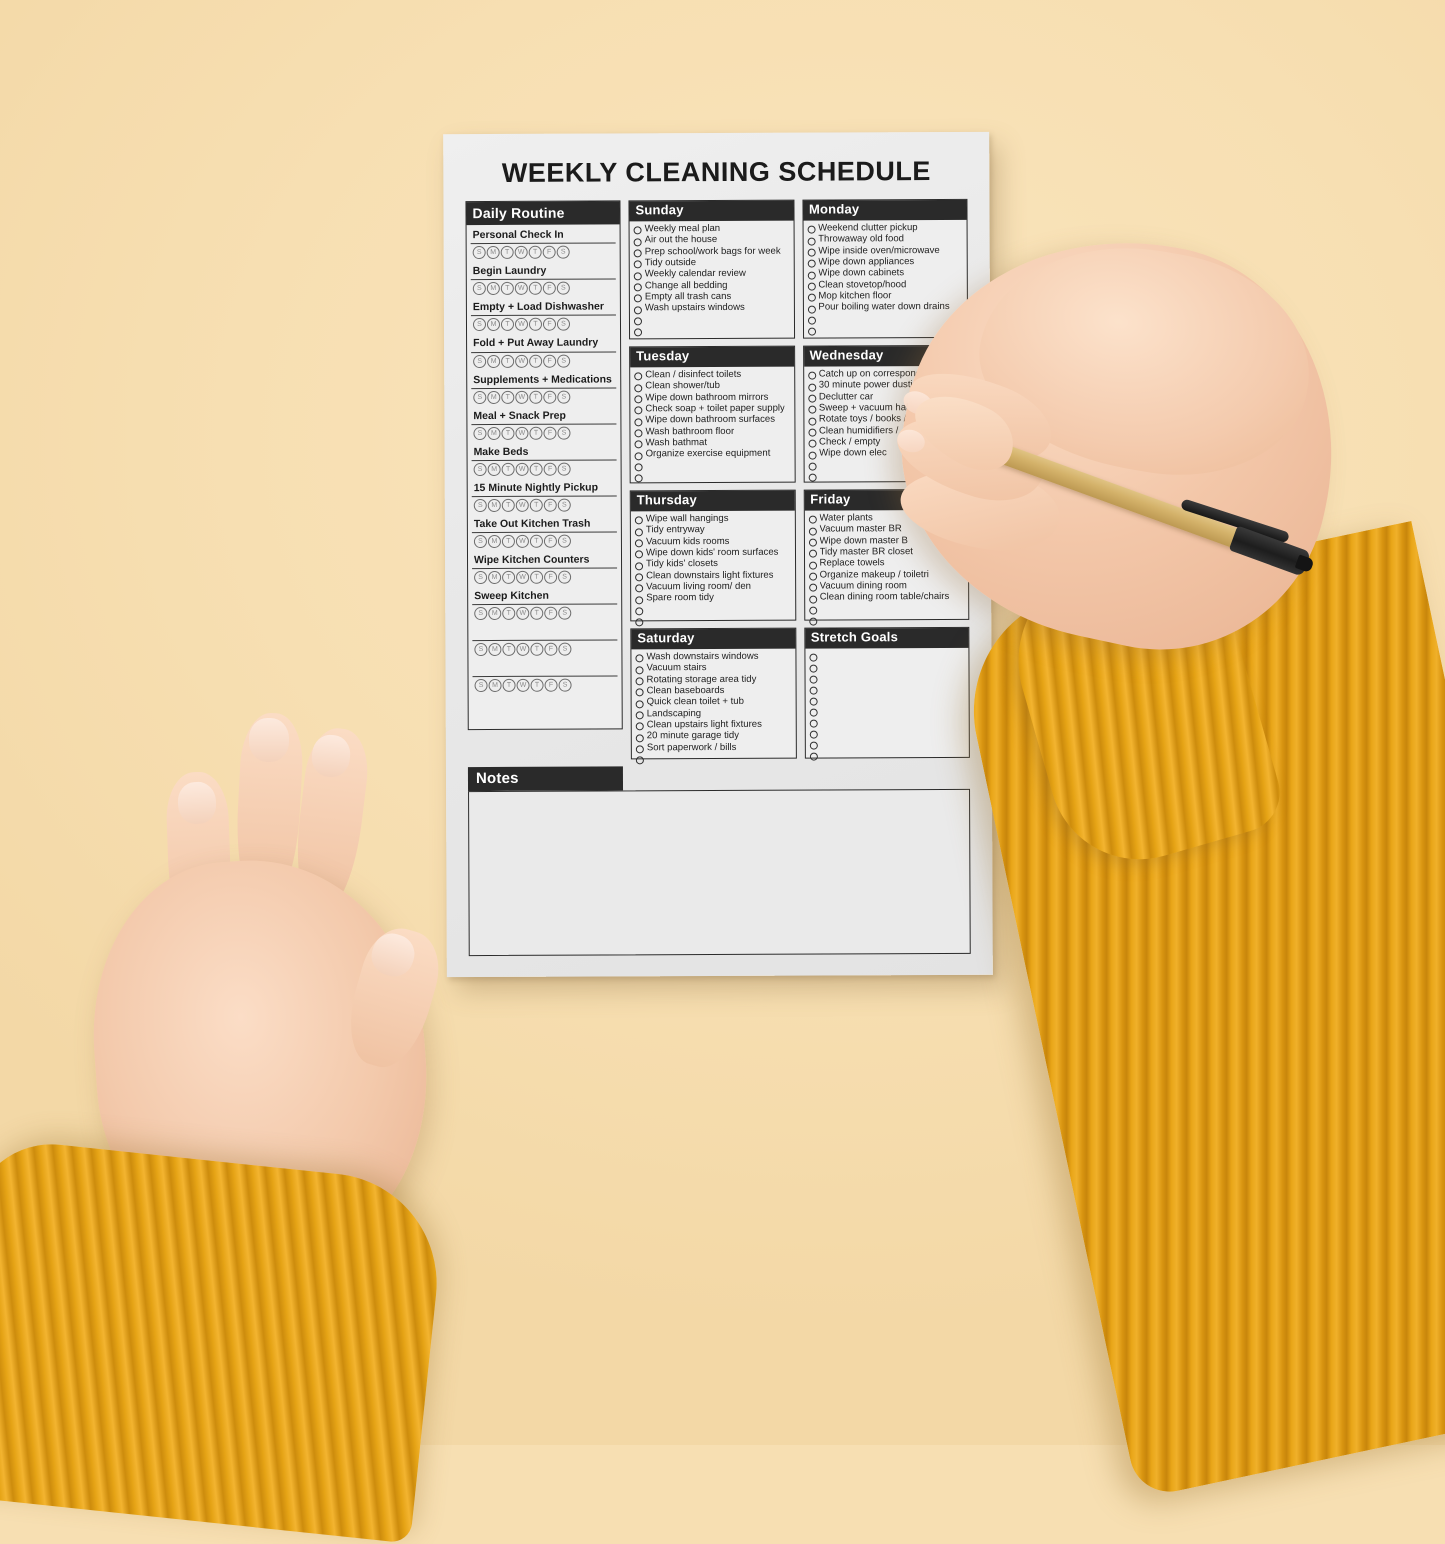 The width and height of the screenshot is (1445, 1544). What do you see at coordinates (885, 263) in the screenshot?
I see `checklist-item: Wipe down appliances` at bounding box center [885, 263].